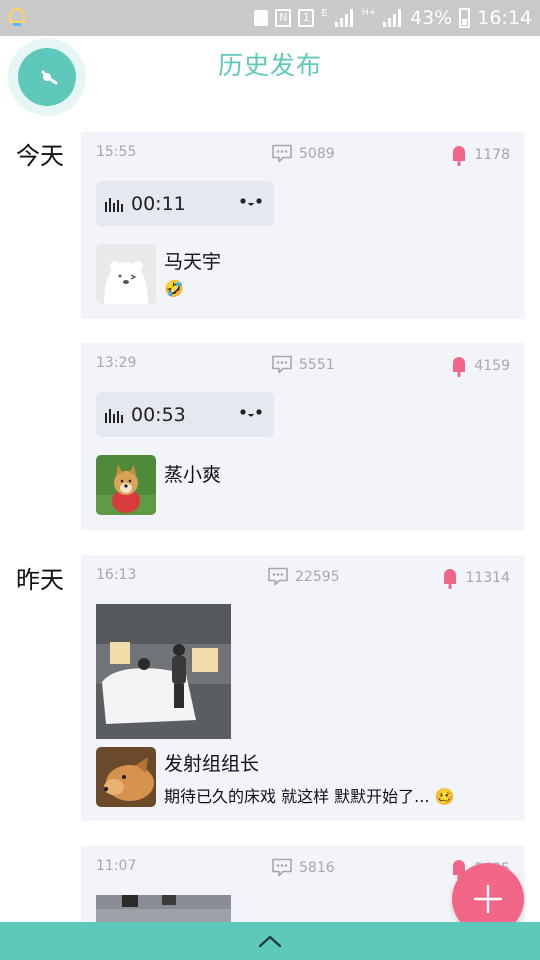 The image size is (540, 960). What do you see at coordinates (158, 415) in the screenshot?
I see `voice-duration: 00:53` at bounding box center [158, 415].